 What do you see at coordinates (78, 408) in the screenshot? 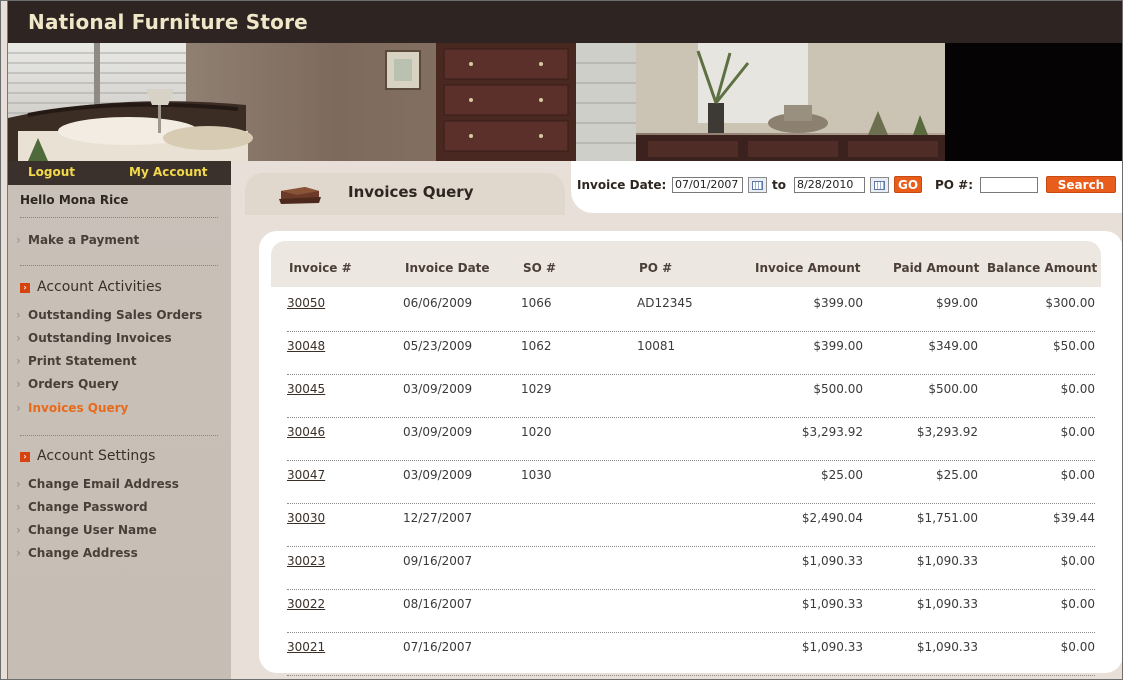
I see `sidebar-item-label: Invoices Query` at bounding box center [78, 408].